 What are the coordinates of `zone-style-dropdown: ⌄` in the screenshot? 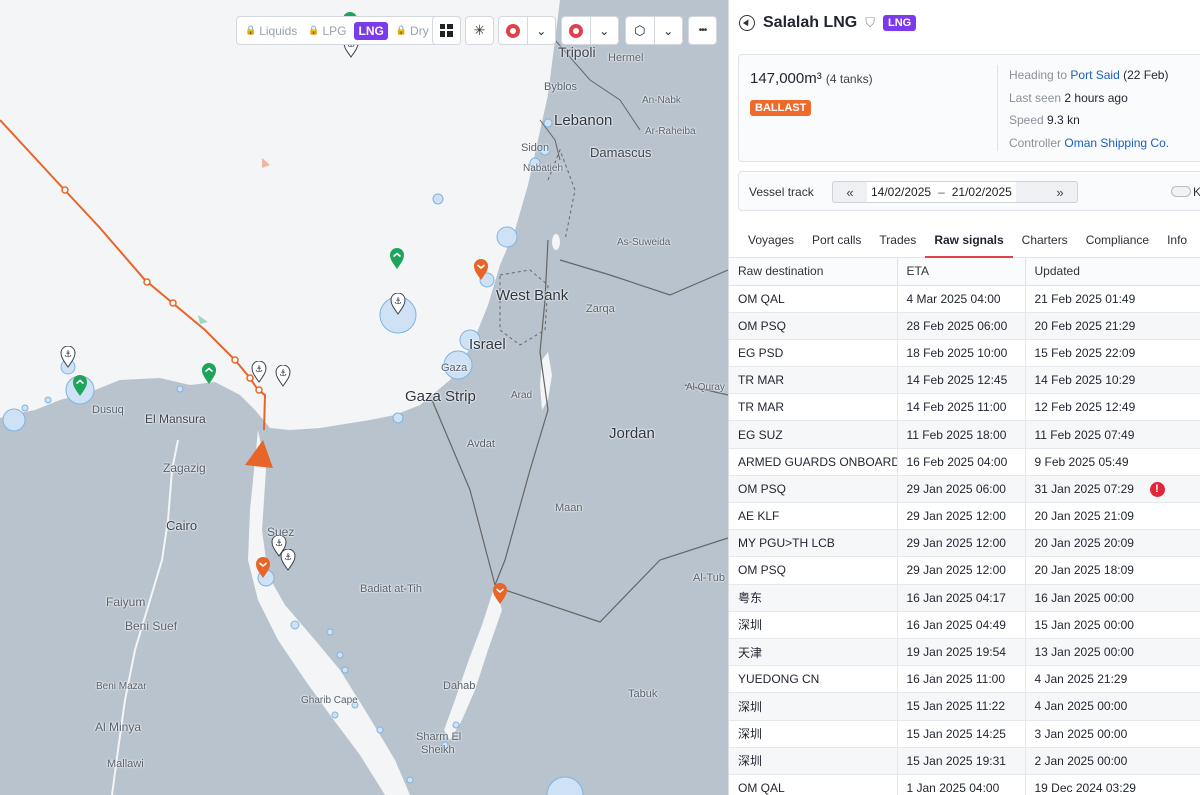 It's located at (590, 30).